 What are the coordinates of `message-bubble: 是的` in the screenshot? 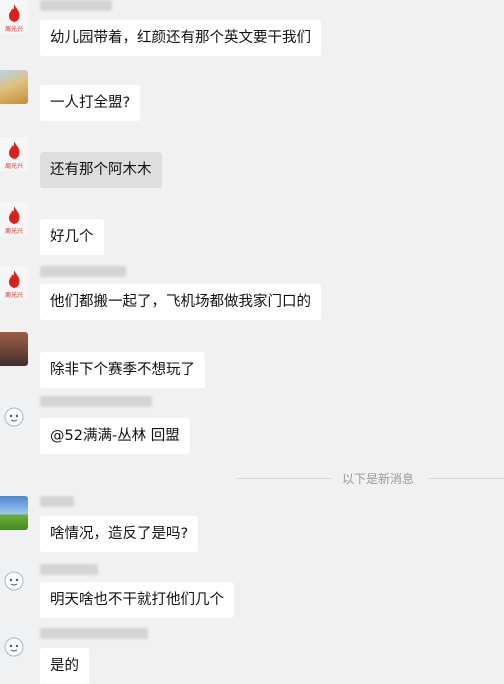 It's located at (64, 666).